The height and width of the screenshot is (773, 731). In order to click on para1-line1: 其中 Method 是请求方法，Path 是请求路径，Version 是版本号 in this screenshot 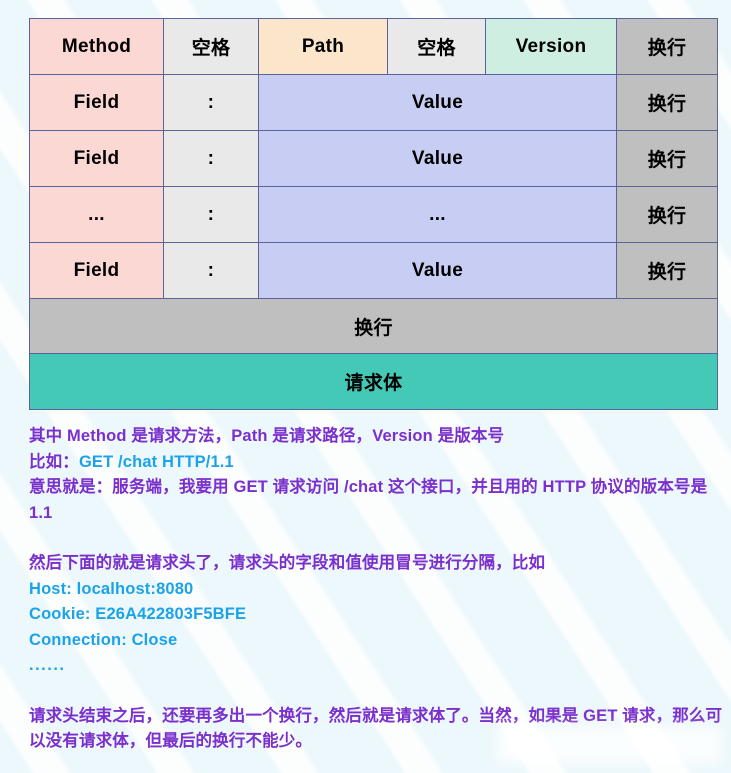, I will do `click(267, 436)`.